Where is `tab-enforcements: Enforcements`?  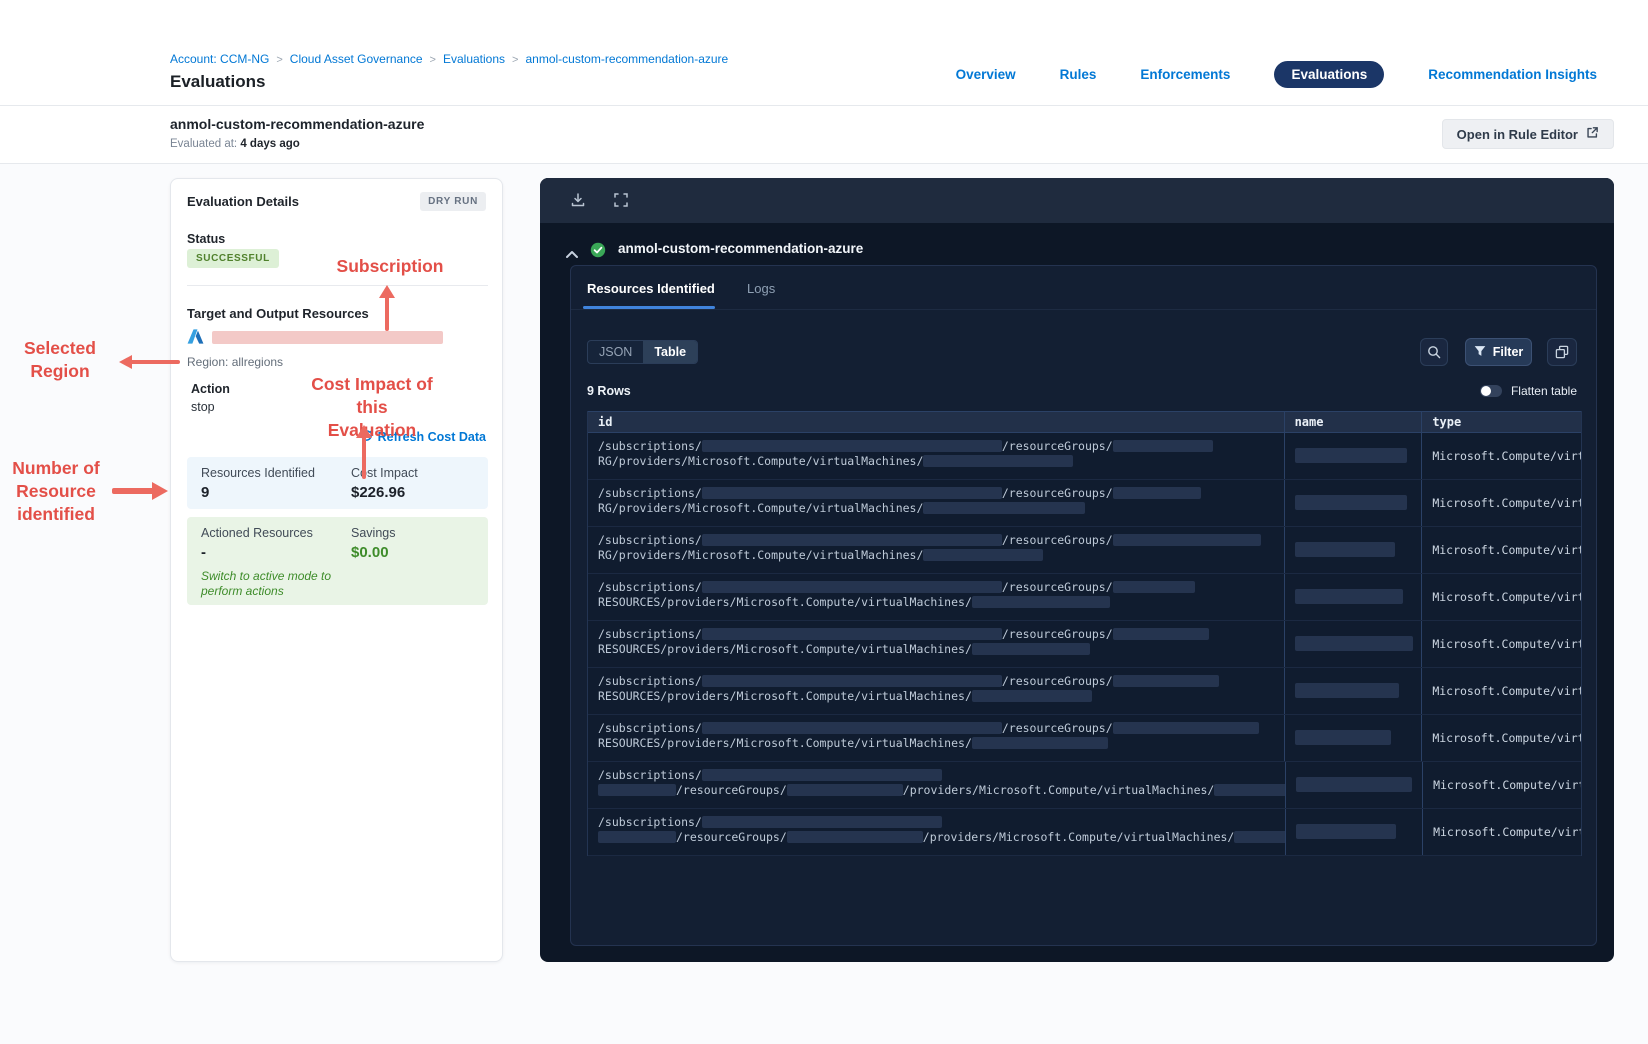
tab-enforcements: Enforcements is located at coordinates (1185, 74).